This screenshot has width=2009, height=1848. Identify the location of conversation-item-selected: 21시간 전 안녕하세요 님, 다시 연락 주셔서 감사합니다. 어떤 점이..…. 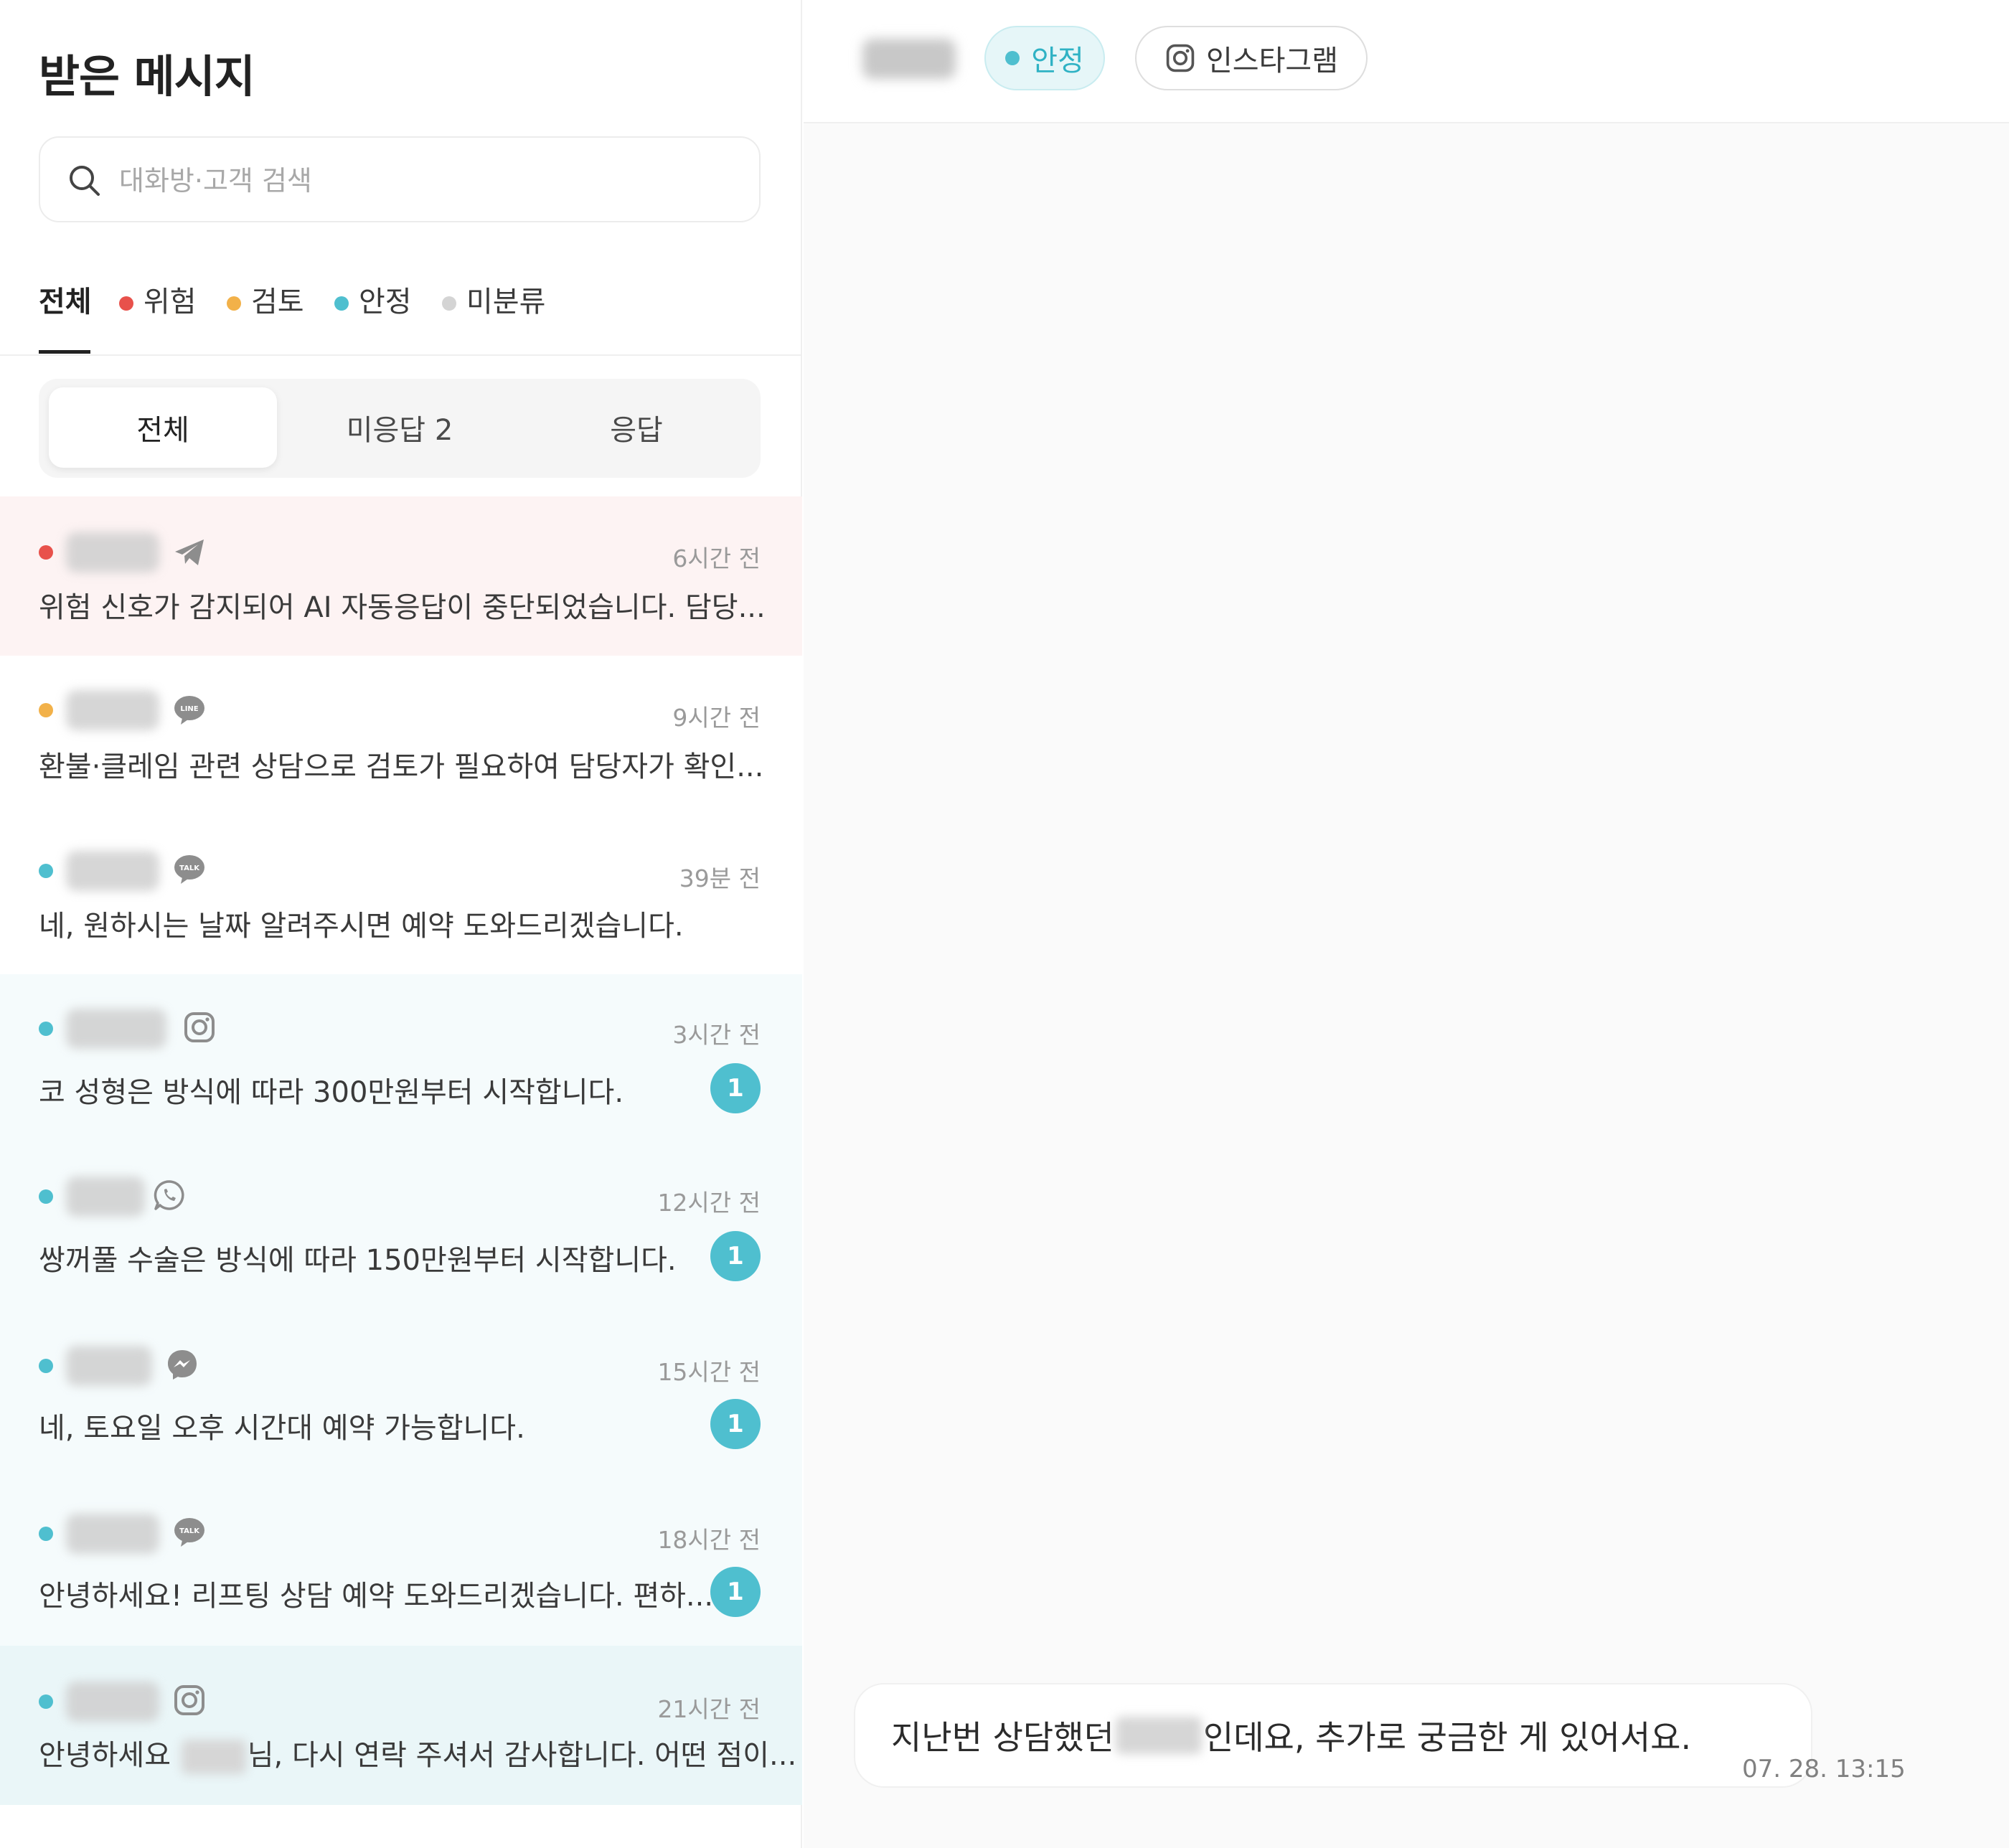
(401, 1725).